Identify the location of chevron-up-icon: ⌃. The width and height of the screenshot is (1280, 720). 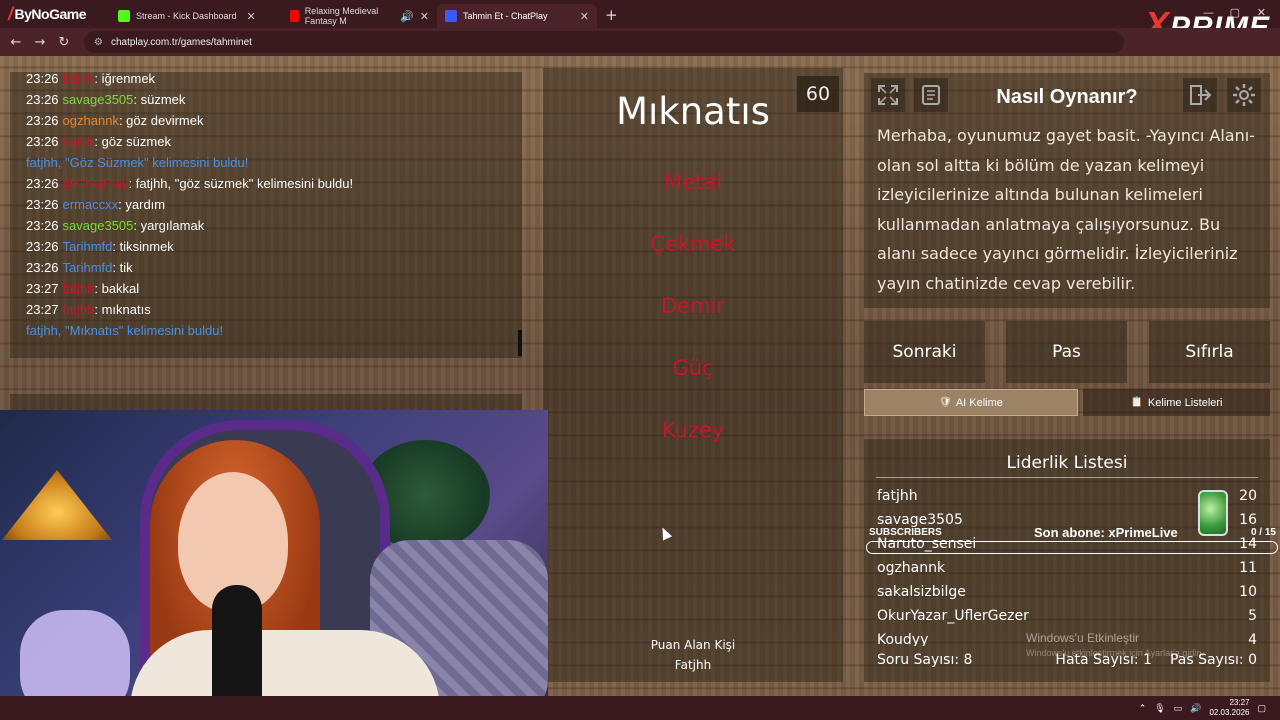
(1143, 708).